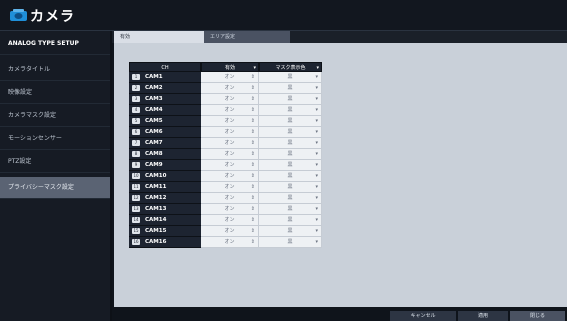  I want to click on table-row: 6 CAM6 オン ⇕ 黒 ▾, so click(225, 132).